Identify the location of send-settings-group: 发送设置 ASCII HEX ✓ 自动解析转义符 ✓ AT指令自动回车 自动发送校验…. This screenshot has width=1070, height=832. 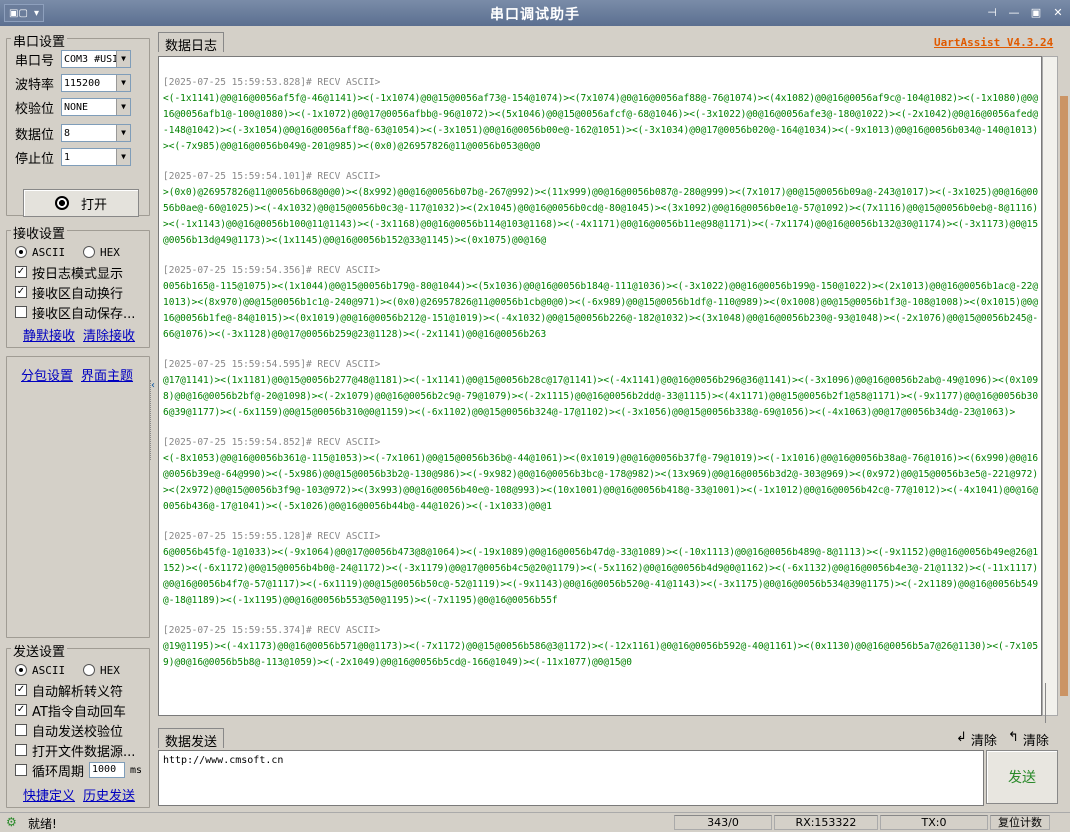
(78, 724).